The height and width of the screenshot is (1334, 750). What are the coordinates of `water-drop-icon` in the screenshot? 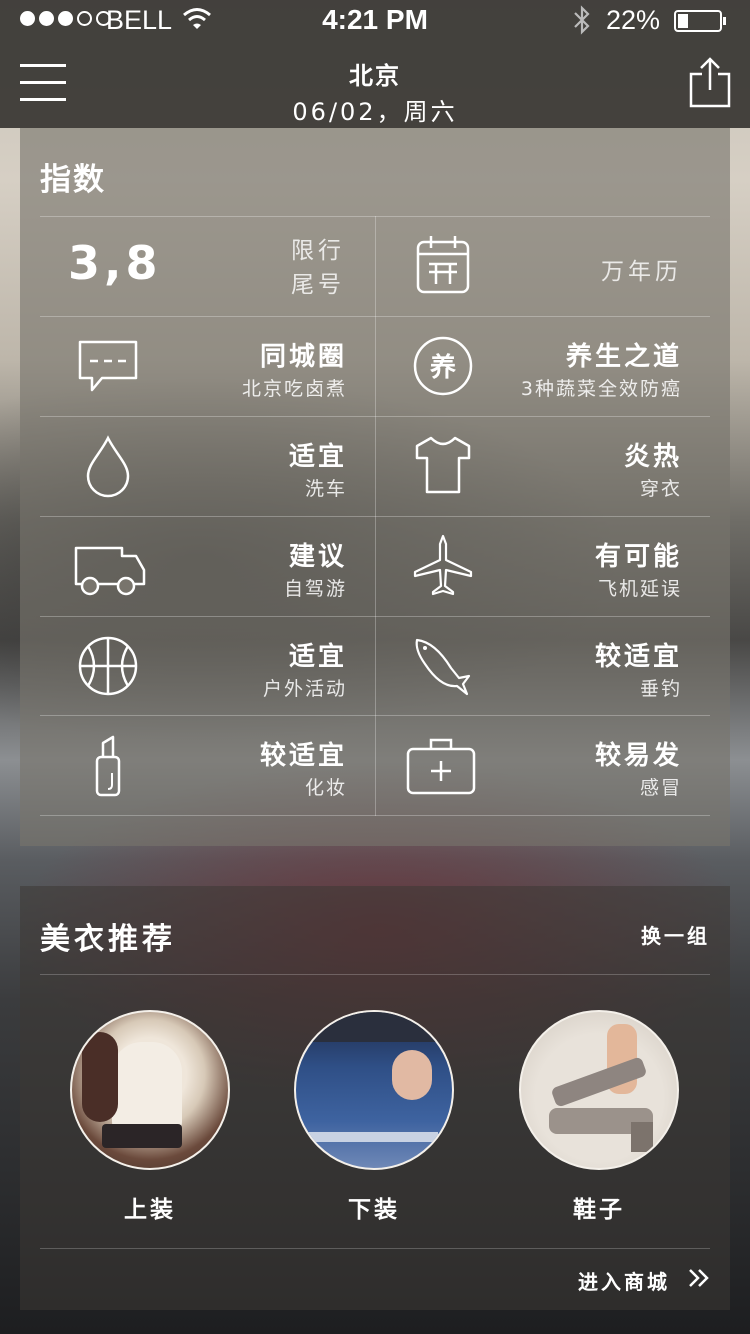 It's located at (108, 466).